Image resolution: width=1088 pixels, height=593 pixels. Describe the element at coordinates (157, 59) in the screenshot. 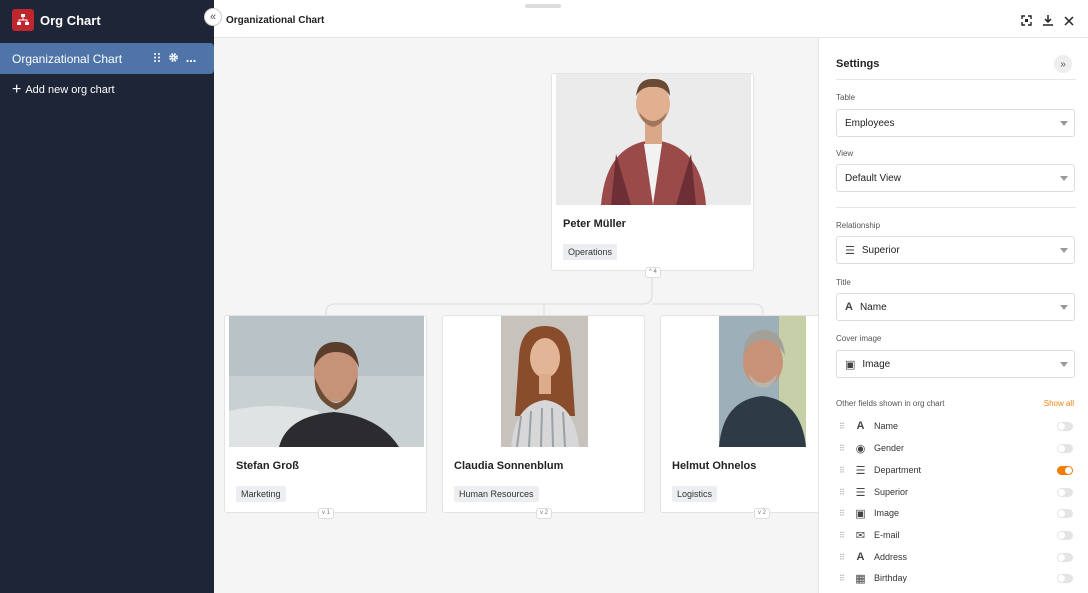

I see `drag-handle-icon` at that location.